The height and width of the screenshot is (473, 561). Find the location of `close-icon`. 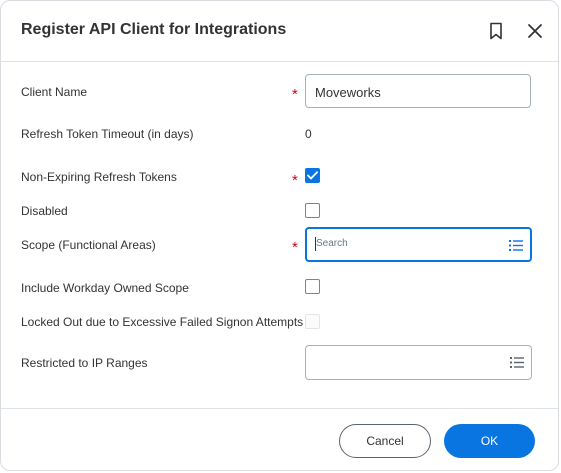

close-icon is located at coordinates (535, 31).